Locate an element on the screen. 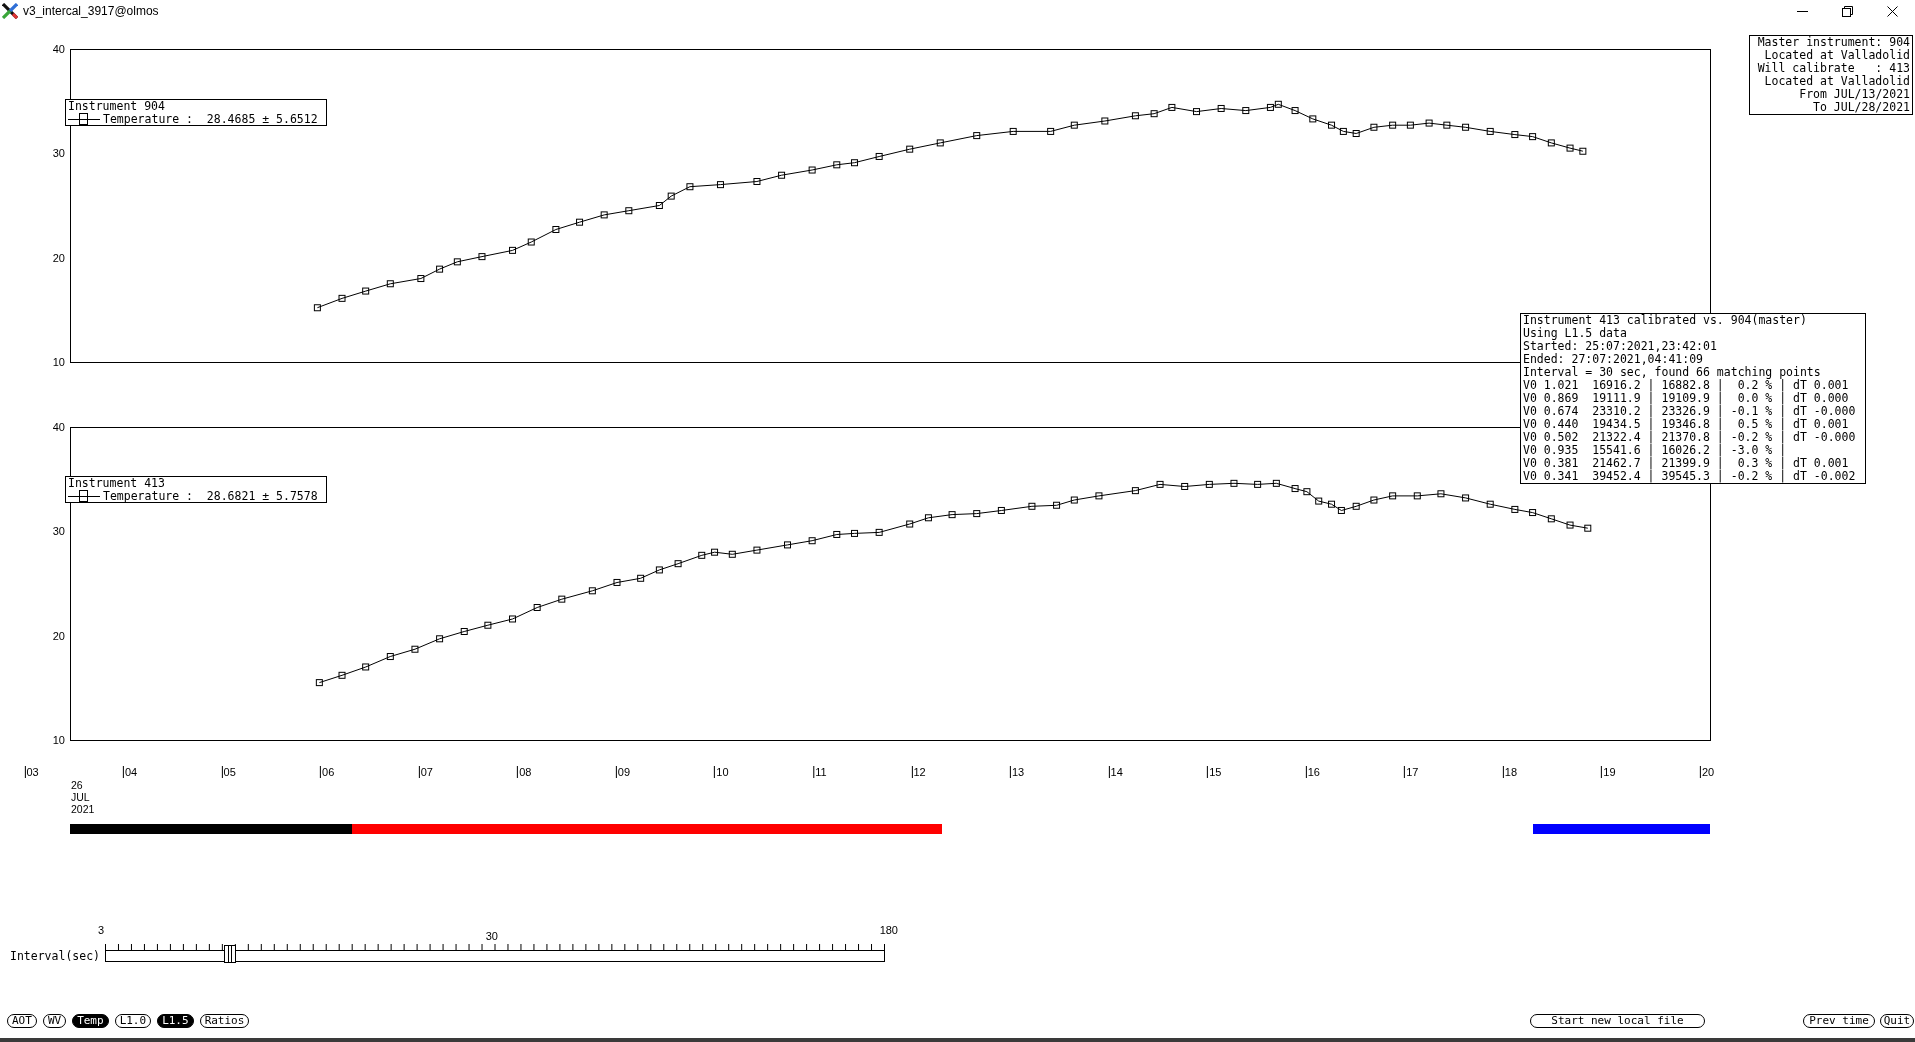 The image size is (1915, 1042). report-line: Instrument 413 calibrated vs. 904(master) is located at coordinates (1665, 320).